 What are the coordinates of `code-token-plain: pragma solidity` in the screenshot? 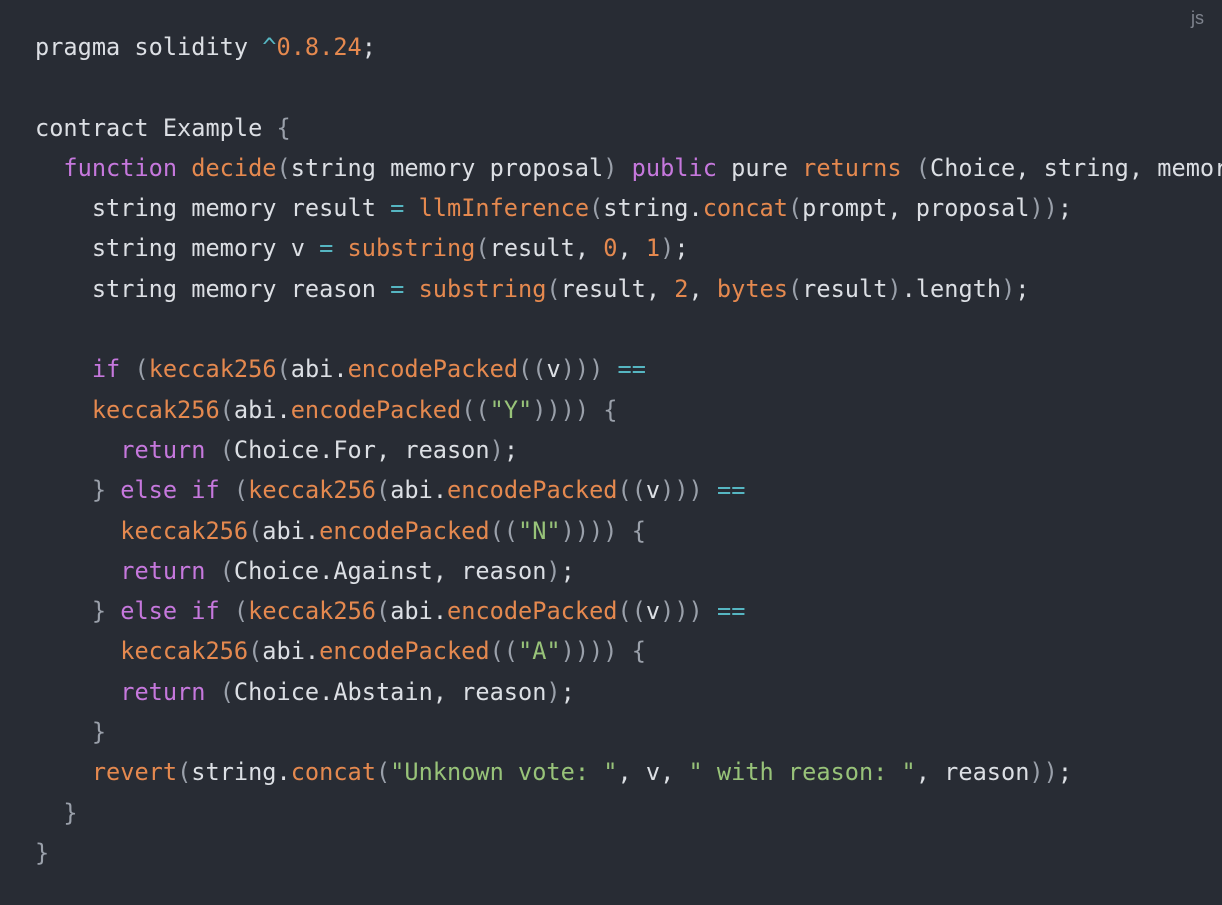 It's located at (149, 47).